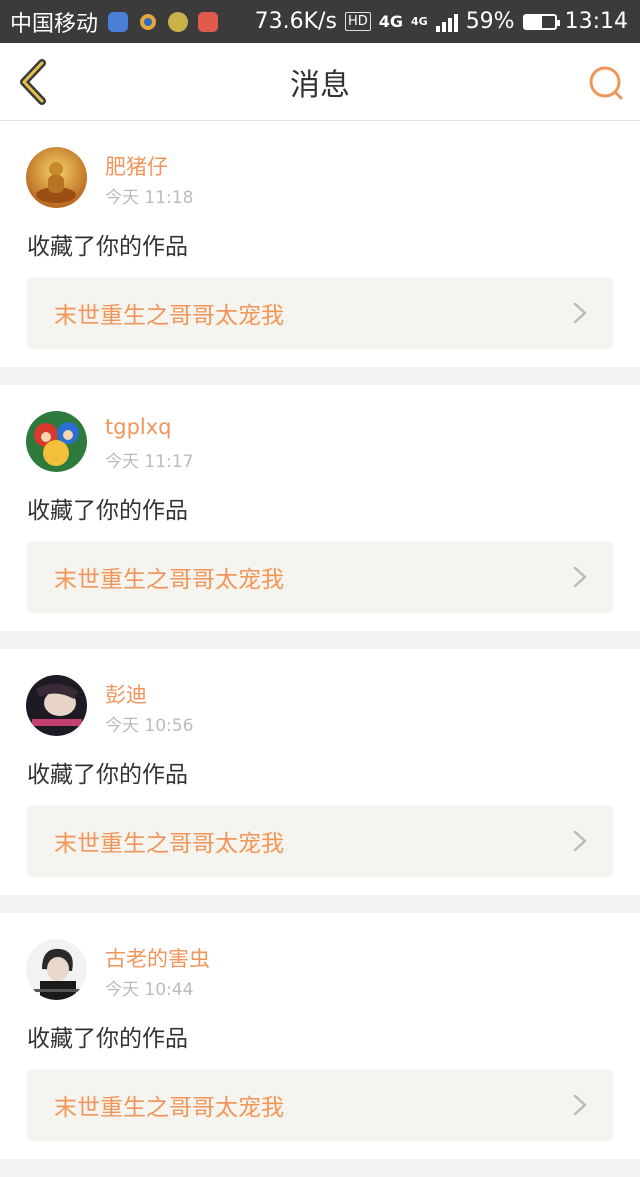 The image size is (640, 1177). Describe the element at coordinates (178, 21) in the screenshot. I see `game-app-icon` at that location.